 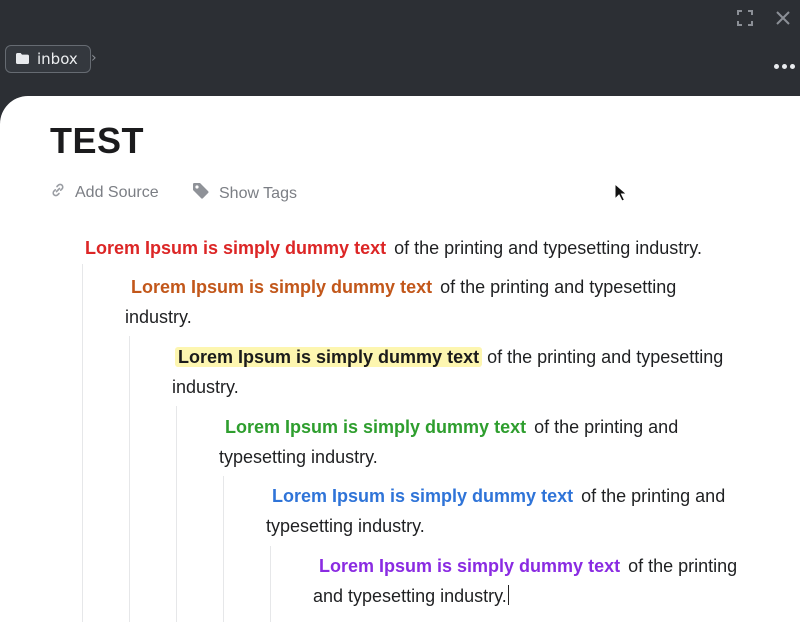 I want to click on close-icon, so click(x=783, y=18).